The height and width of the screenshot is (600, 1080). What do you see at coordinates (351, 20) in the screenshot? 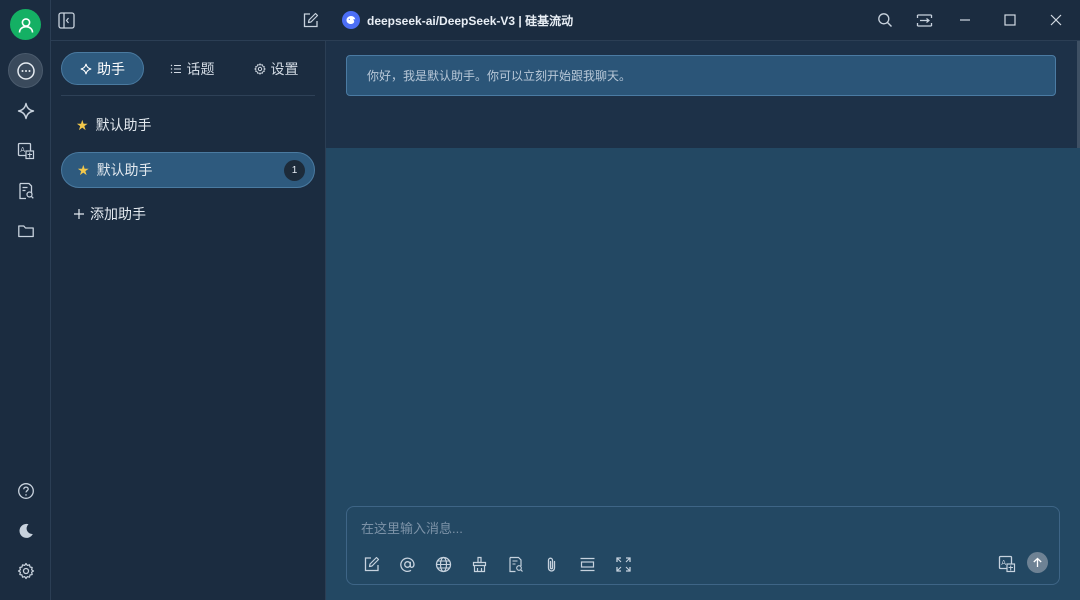
I see `deepseek-logo-icon` at bounding box center [351, 20].